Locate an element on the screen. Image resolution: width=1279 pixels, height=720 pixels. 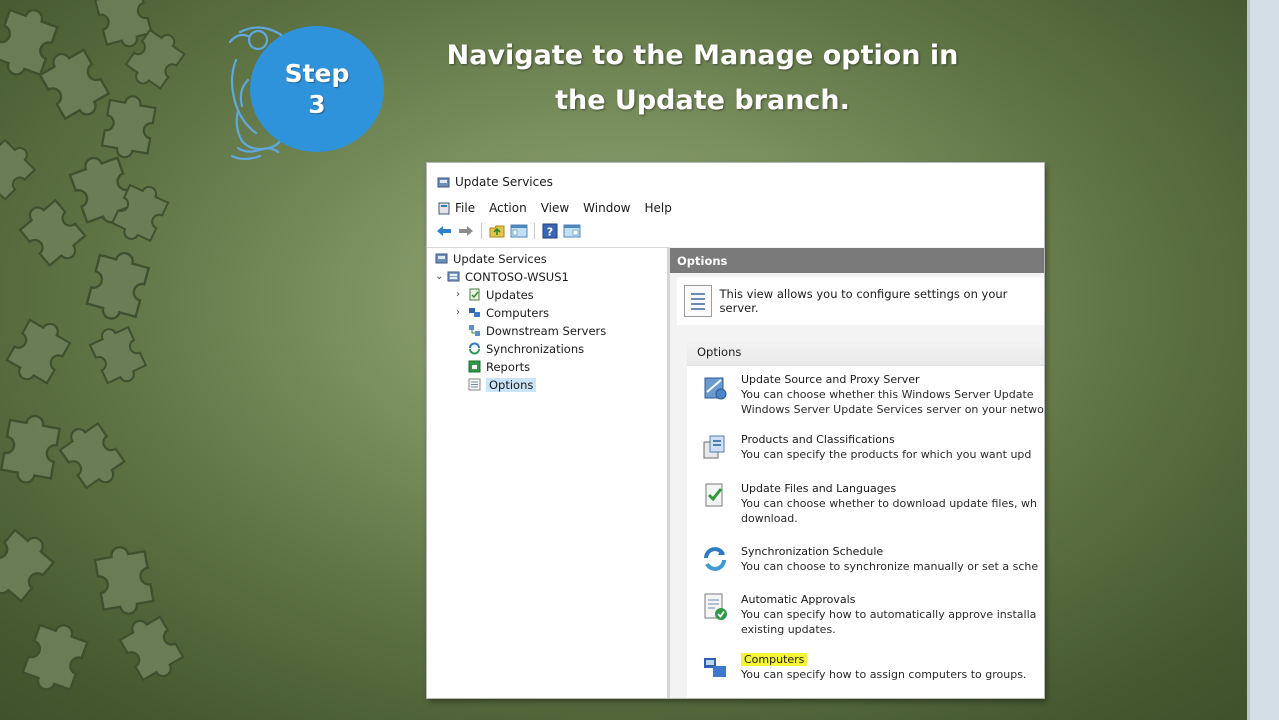
option-title: Update Source and Proxy Server is located at coordinates (830, 379).